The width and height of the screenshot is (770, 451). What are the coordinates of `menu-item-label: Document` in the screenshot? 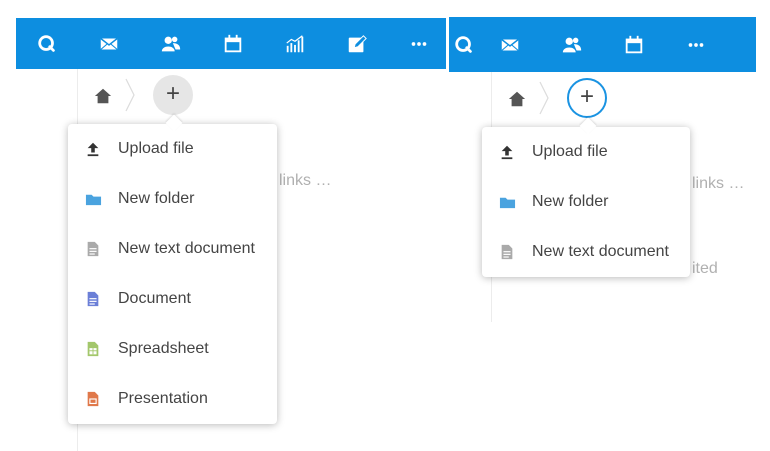 It's located at (154, 298).